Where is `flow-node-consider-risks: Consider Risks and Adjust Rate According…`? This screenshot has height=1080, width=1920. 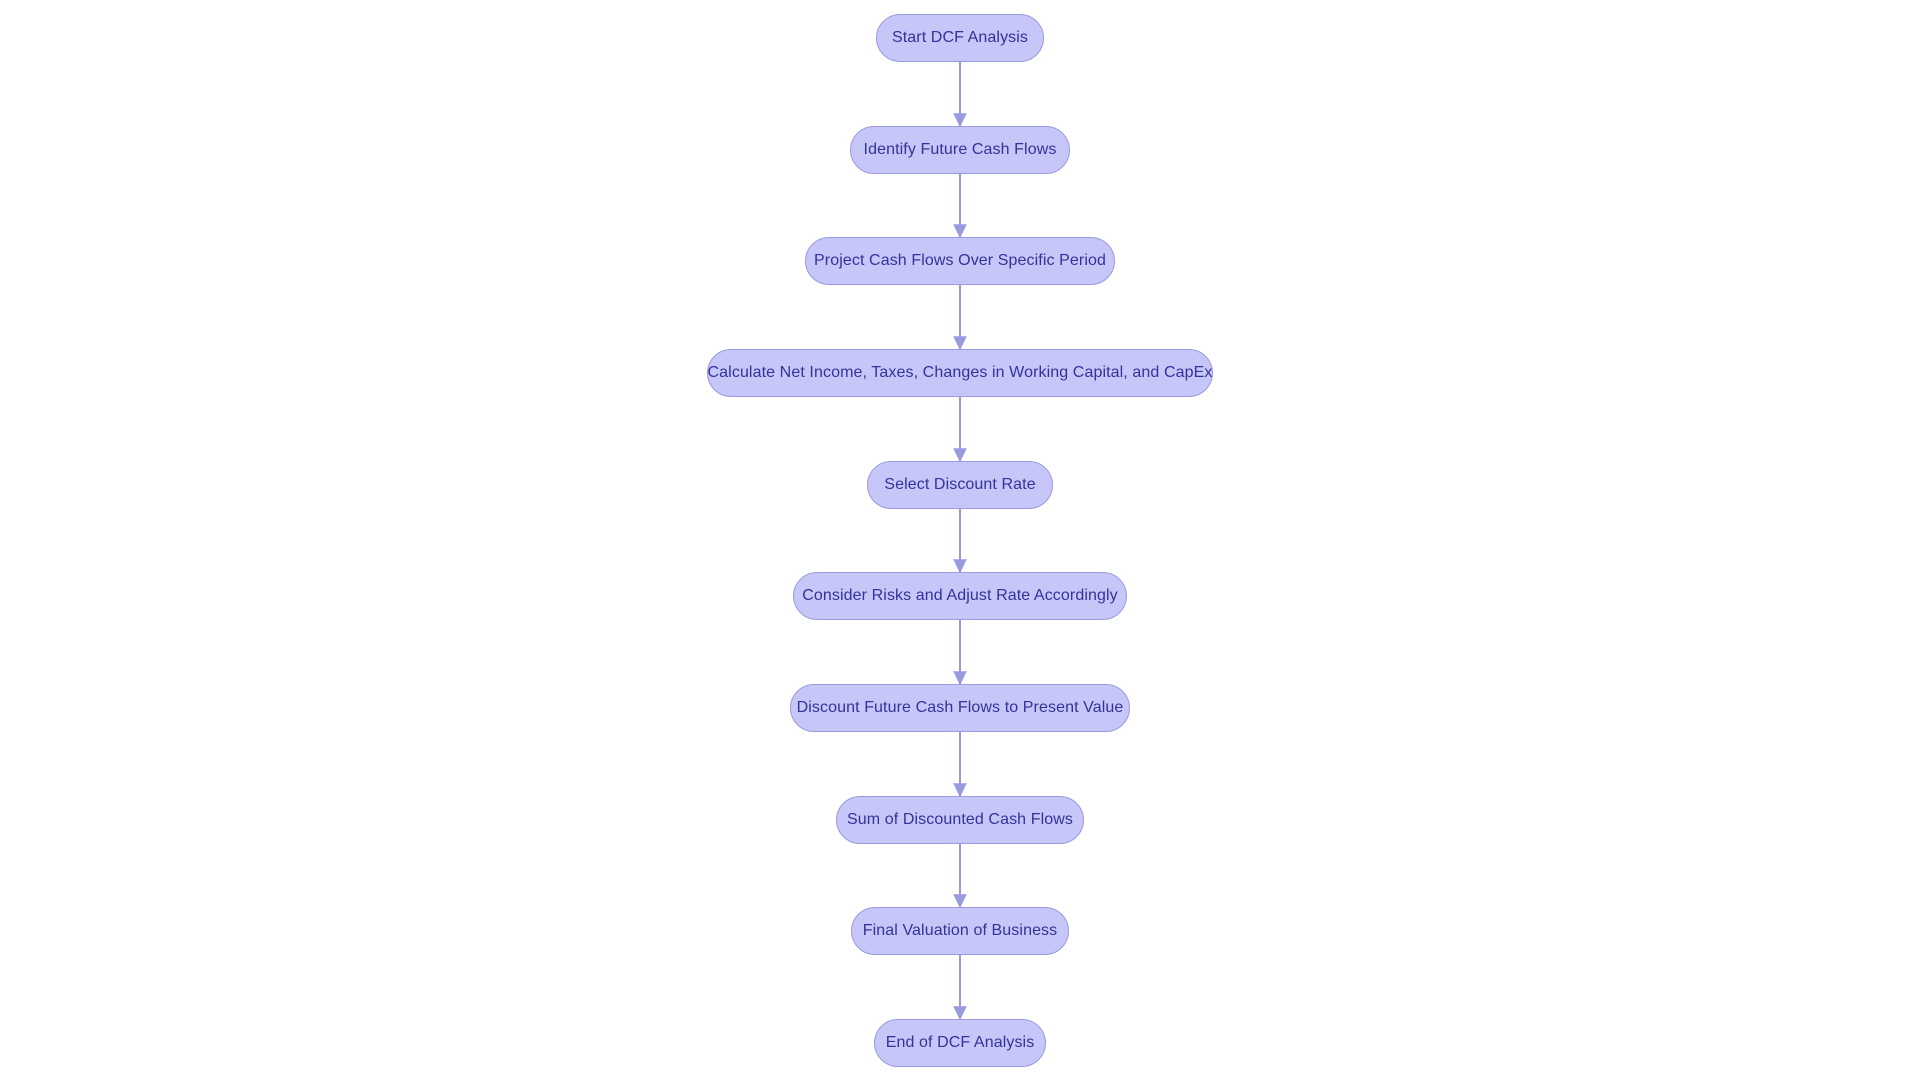 flow-node-consider-risks: Consider Risks and Adjust Rate According… is located at coordinates (960, 596).